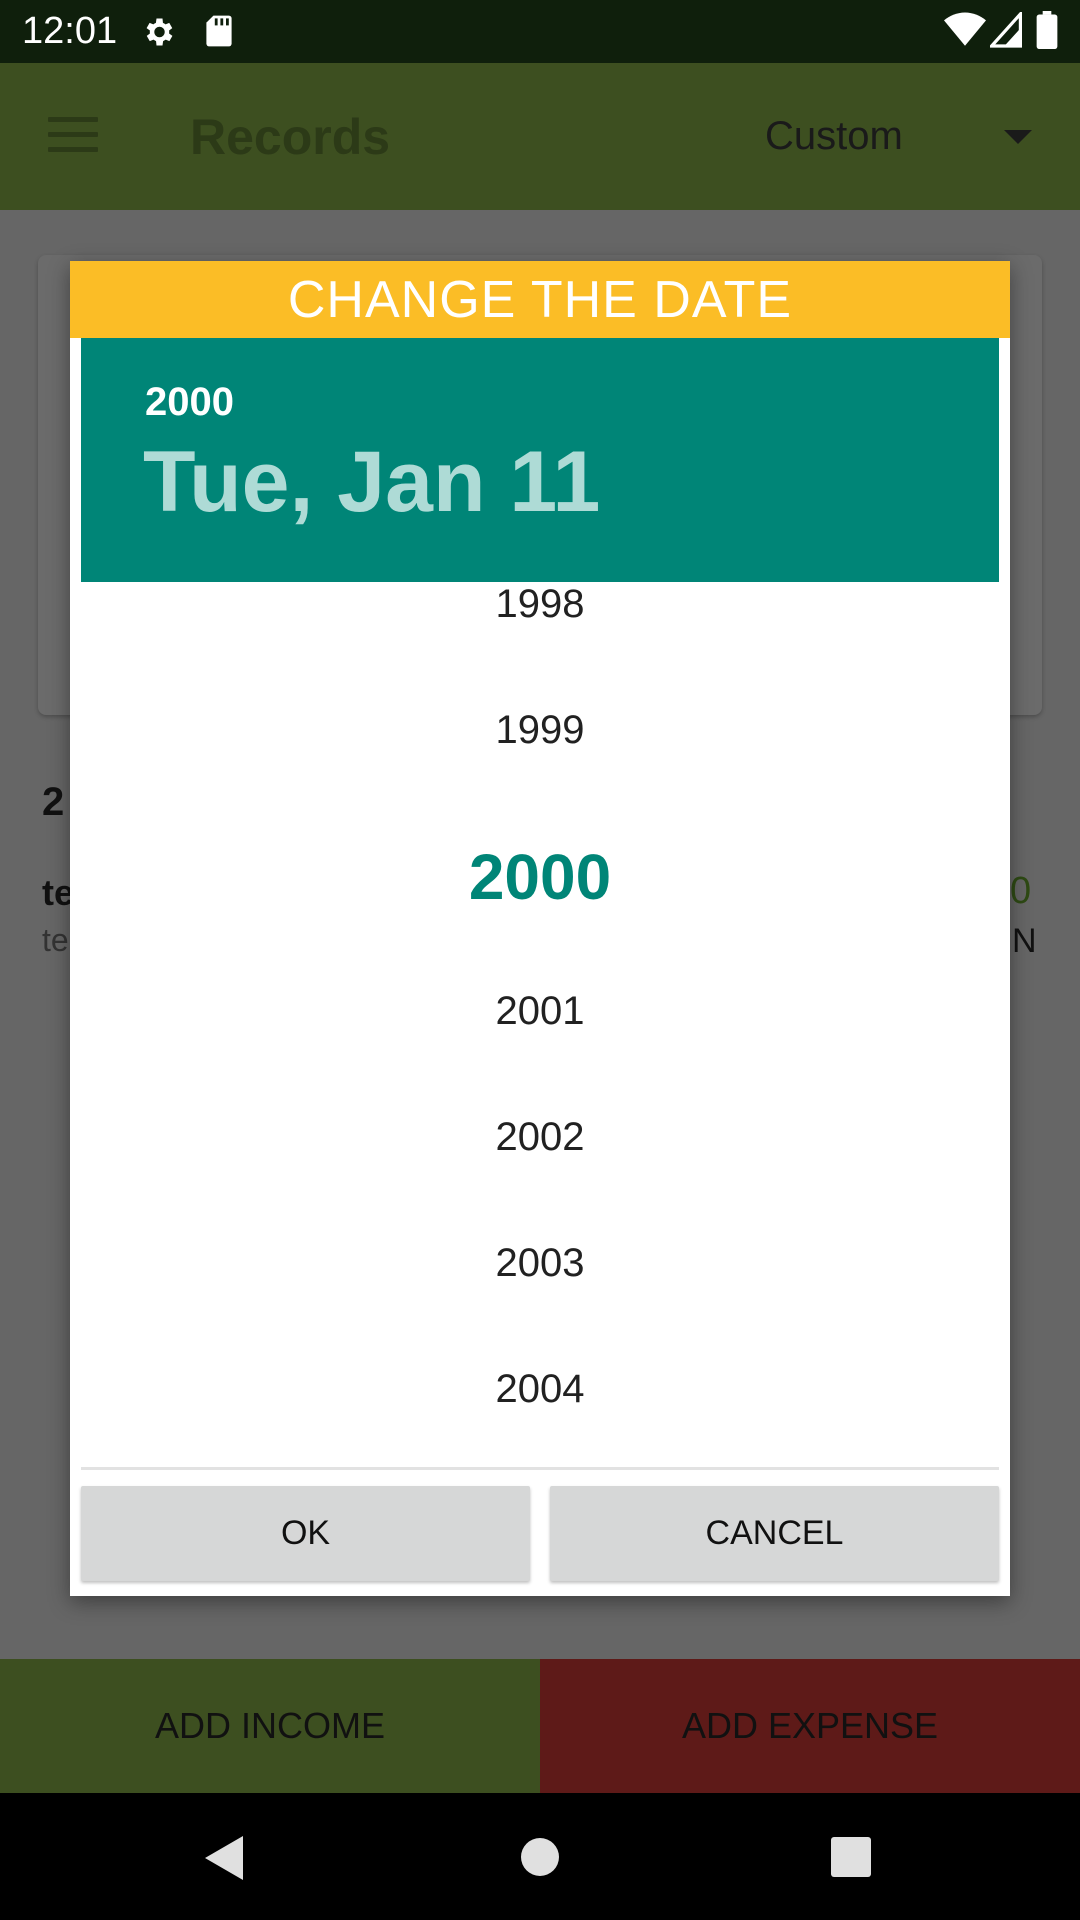 This screenshot has height=1920, width=1080. Describe the element at coordinates (540, 1468) in the screenshot. I see `dialog-divider` at that location.